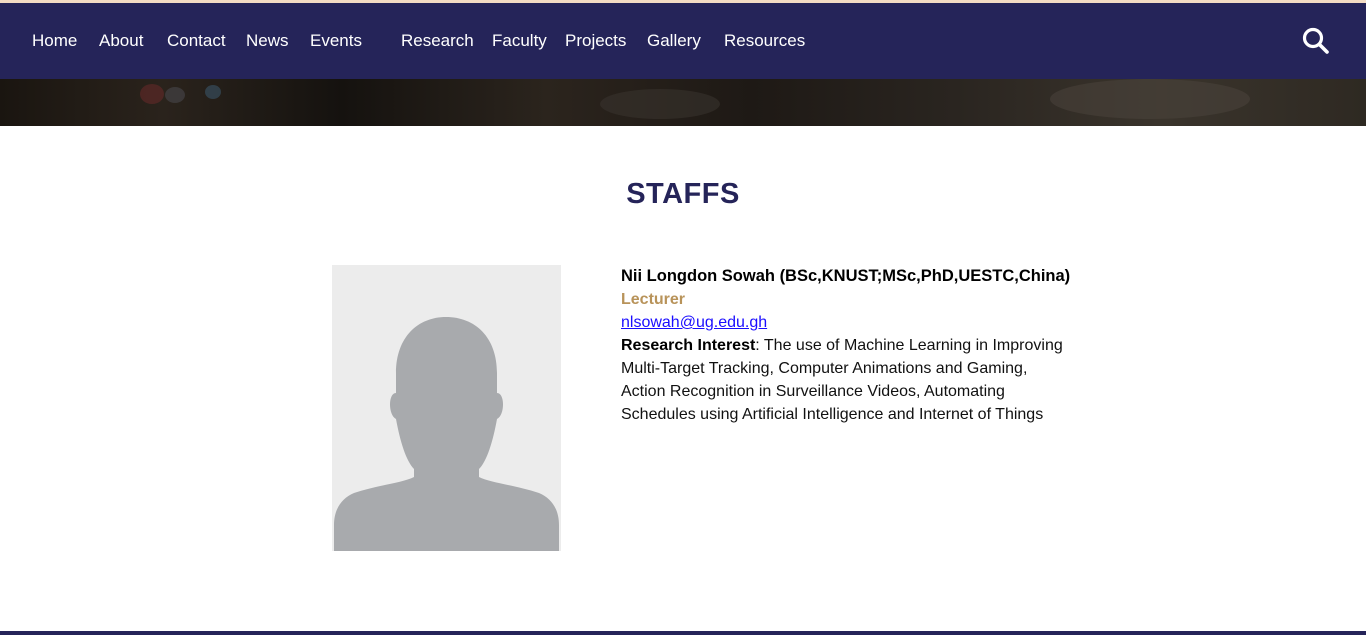 Image resolution: width=1366 pixels, height=635 pixels. Describe the element at coordinates (694, 322) in the screenshot. I see `staff-email-link: nlsowah@ug.edu.gh` at that location.